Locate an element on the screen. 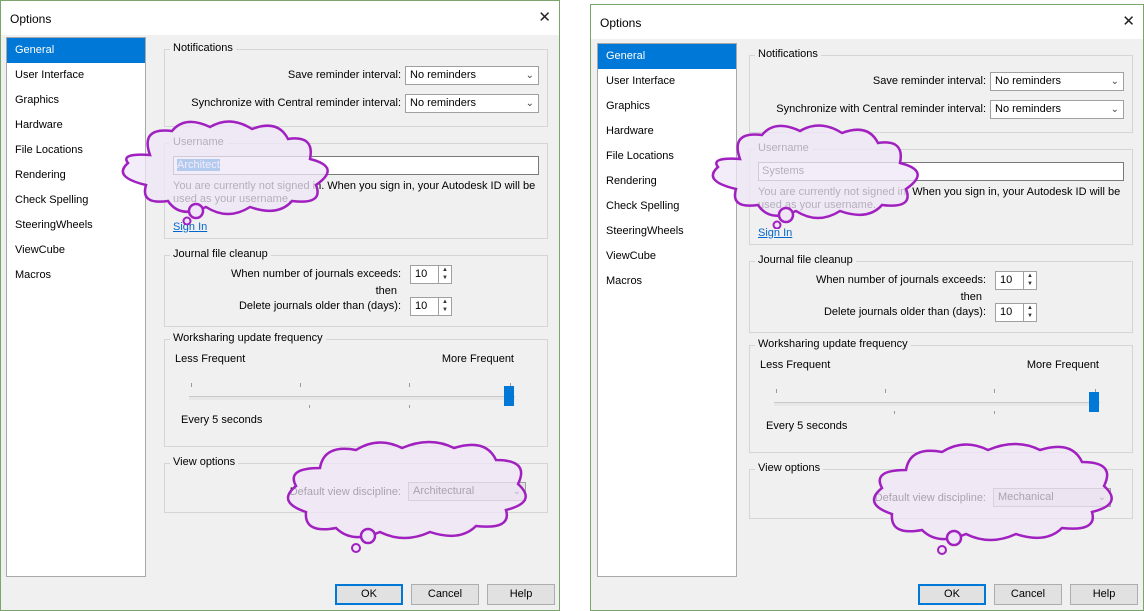 The width and height of the screenshot is (1144, 611). frequency-status: Every 5 seconds is located at coordinates (222, 420).